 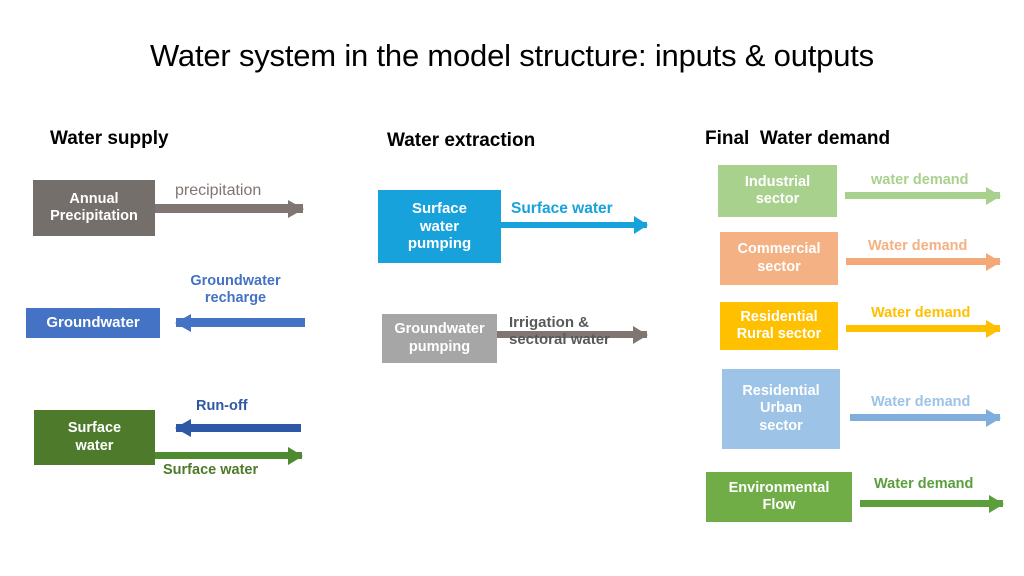 I want to click on arrow-label-surface-water-supply: Surface water, so click(x=211, y=470).